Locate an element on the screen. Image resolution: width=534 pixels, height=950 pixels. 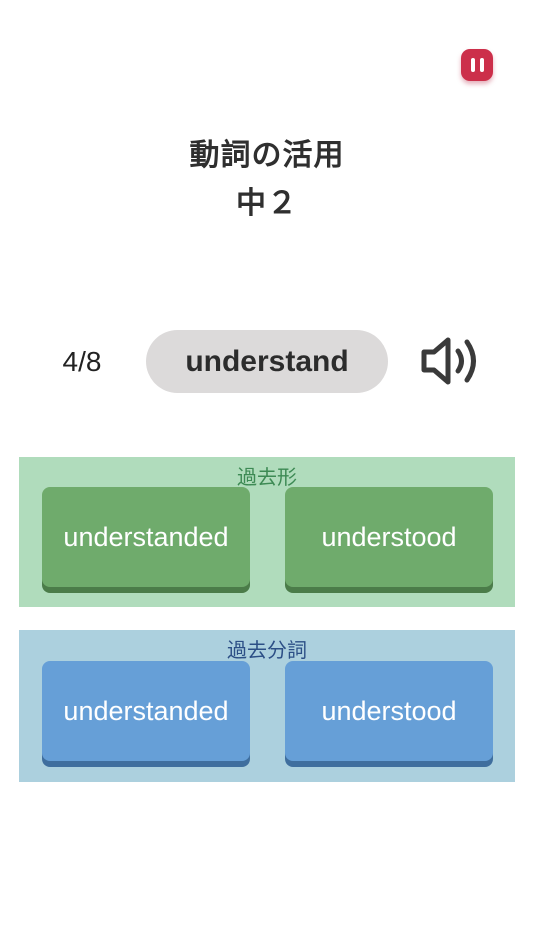
speaker-icon is located at coordinates (451, 361).